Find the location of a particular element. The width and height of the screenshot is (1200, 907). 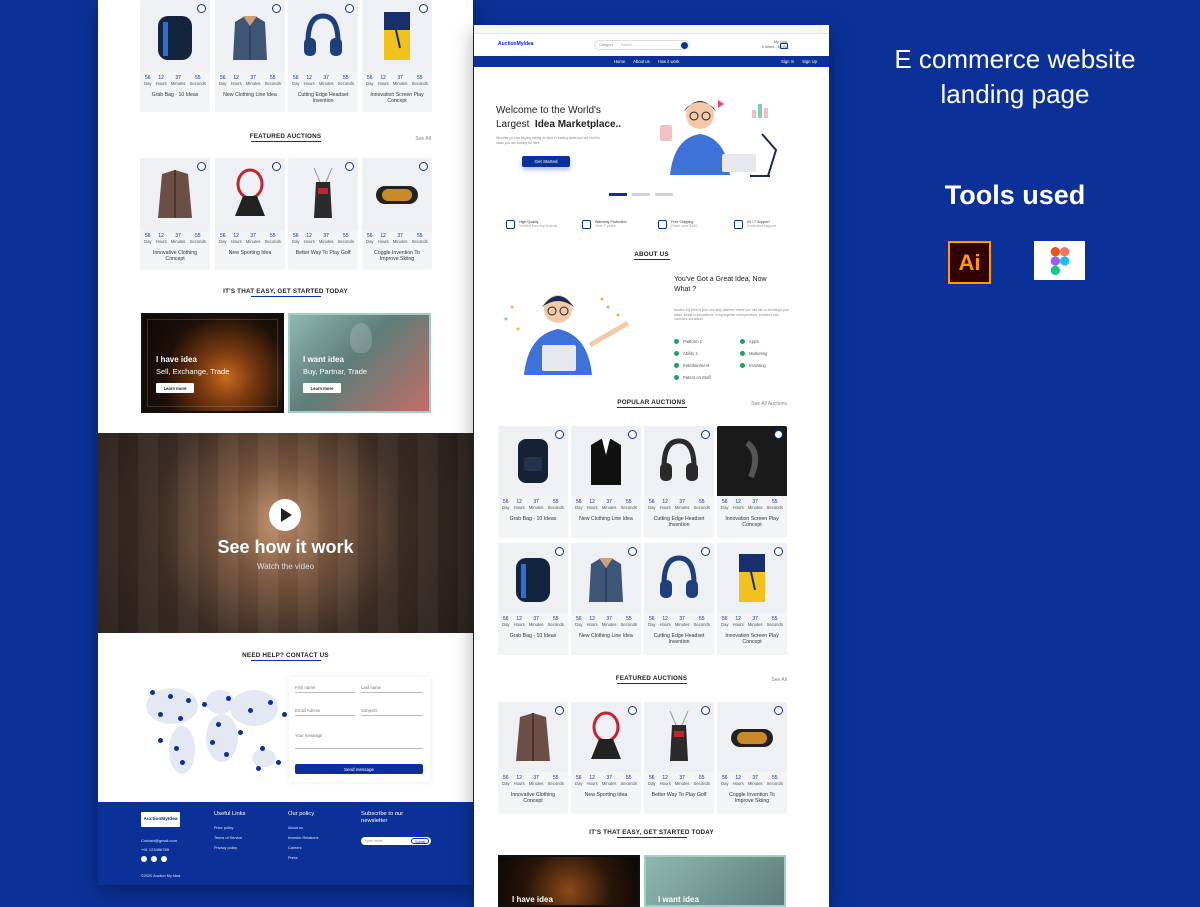

have-idea-banner: I have idea is located at coordinates (569, 881).